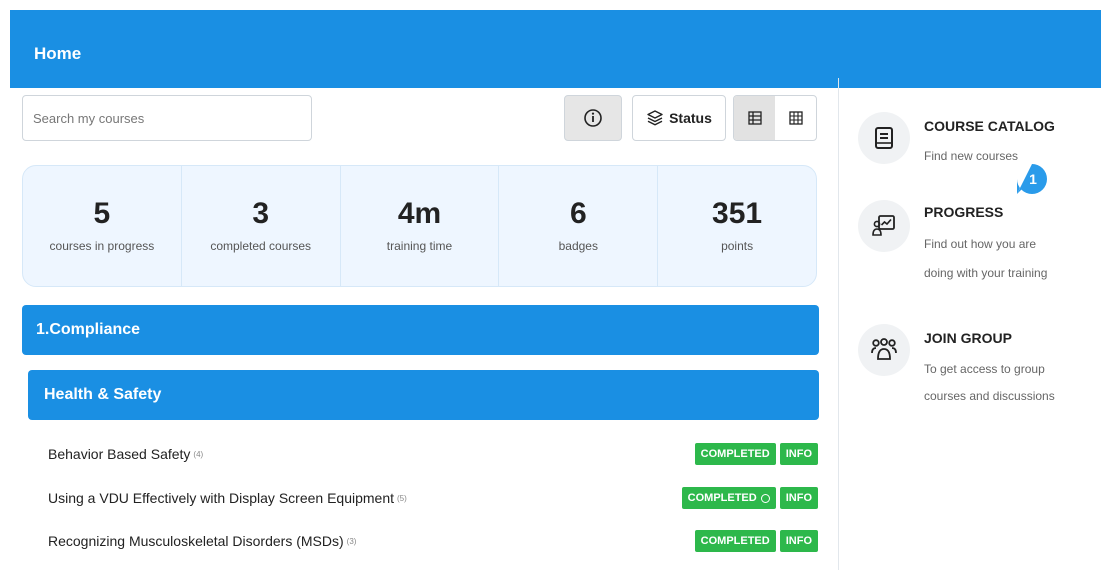 Image resolution: width=1101 pixels, height=580 pixels. I want to click on stat-completed-courses: 3 completed courses, so click(261, 226).